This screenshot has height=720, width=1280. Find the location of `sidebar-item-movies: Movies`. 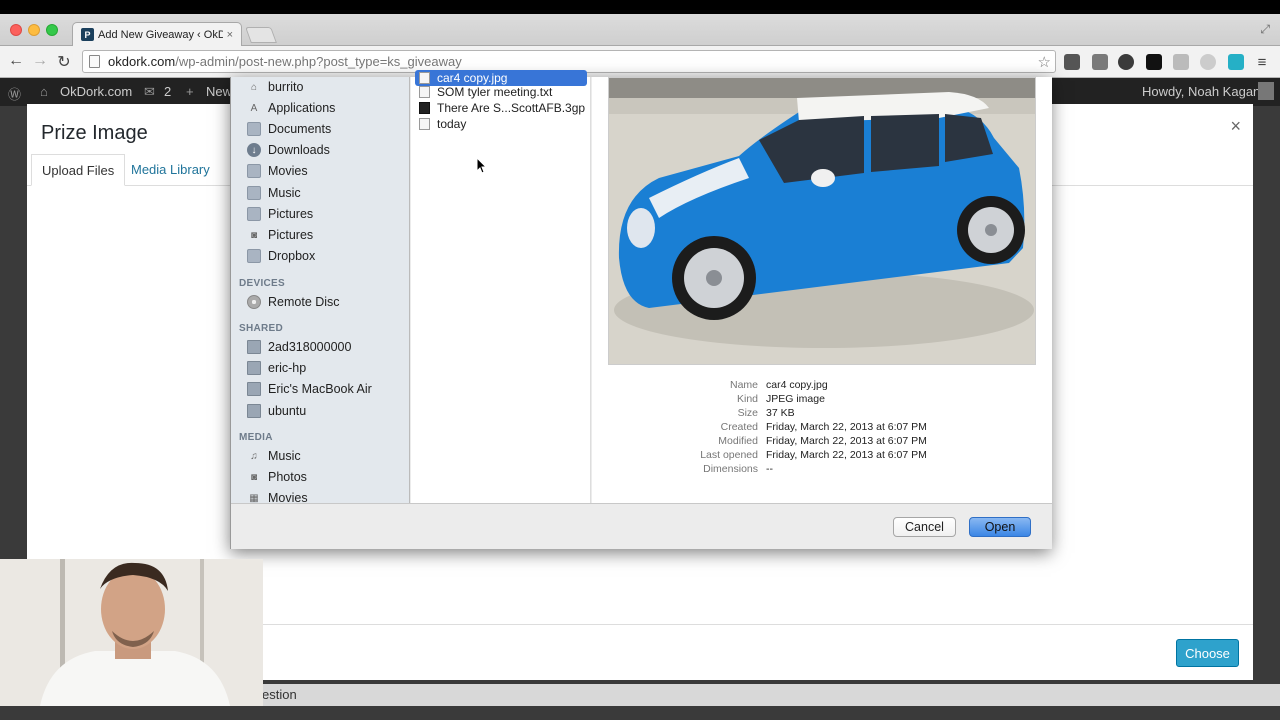

sidebar-item-movies: Movies is located at coordinates (277, 171).